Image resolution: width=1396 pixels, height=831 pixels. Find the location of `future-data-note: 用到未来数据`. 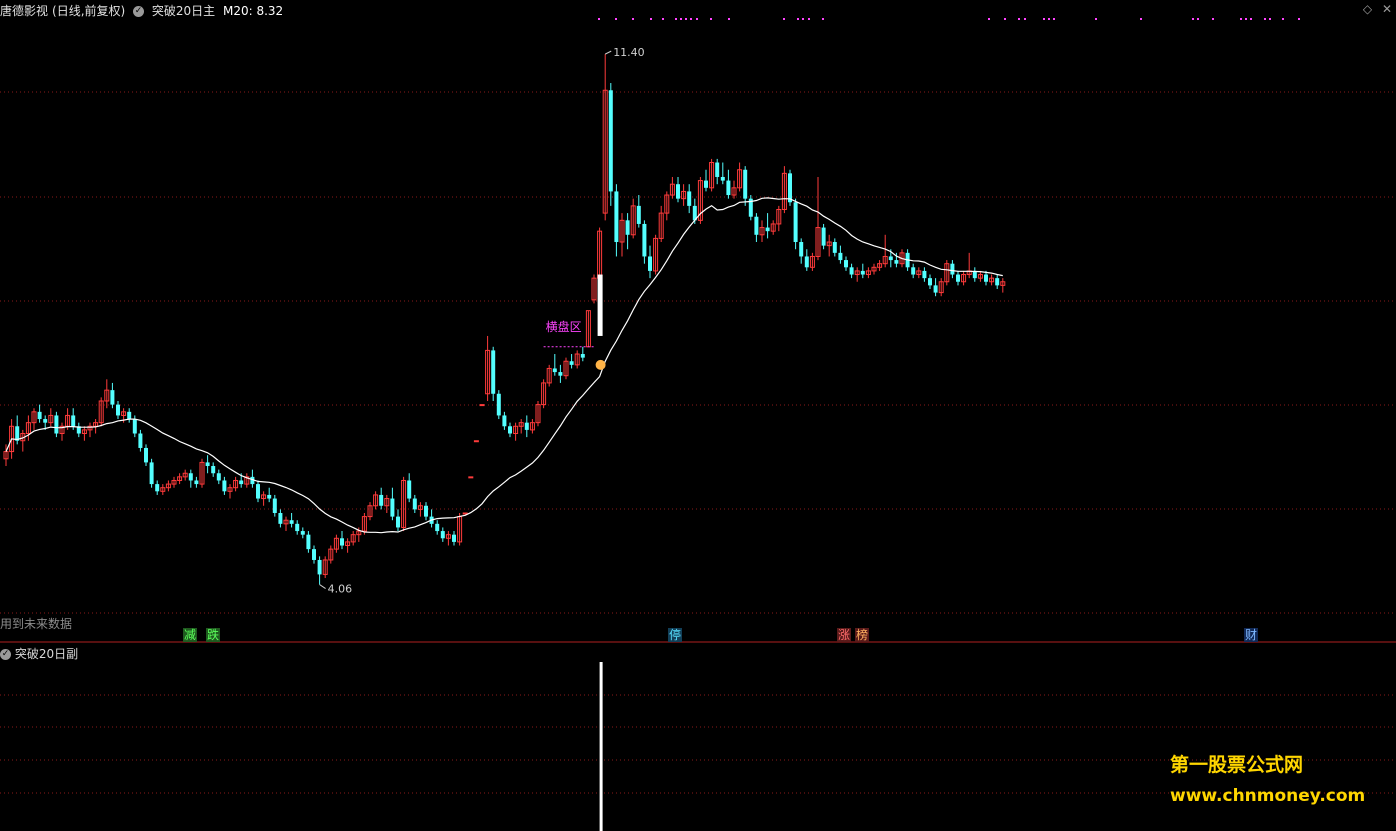

future-data-note: 用到未来数据 is located at coordinates (36, 624).